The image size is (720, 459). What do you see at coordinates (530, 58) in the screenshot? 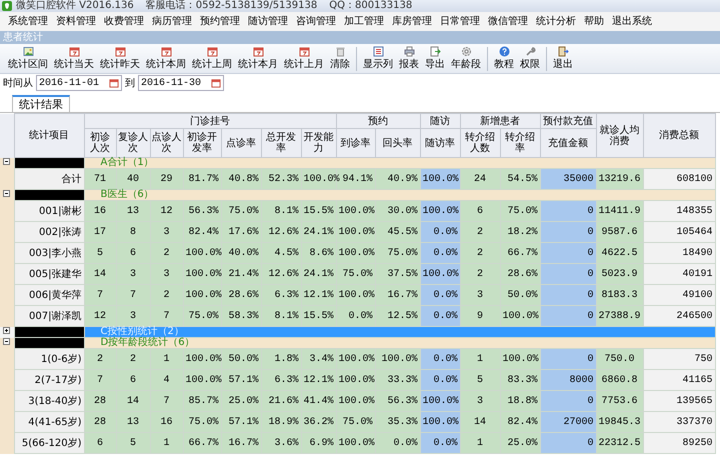
I see `toolbar-button: 权限` at bounding box center [530, 58].